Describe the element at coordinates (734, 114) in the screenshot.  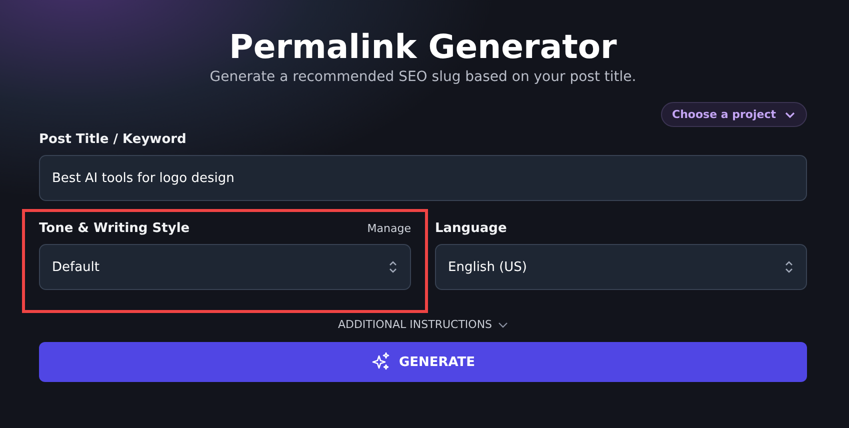
I see `project-dropdown: Choose a project` at that location.